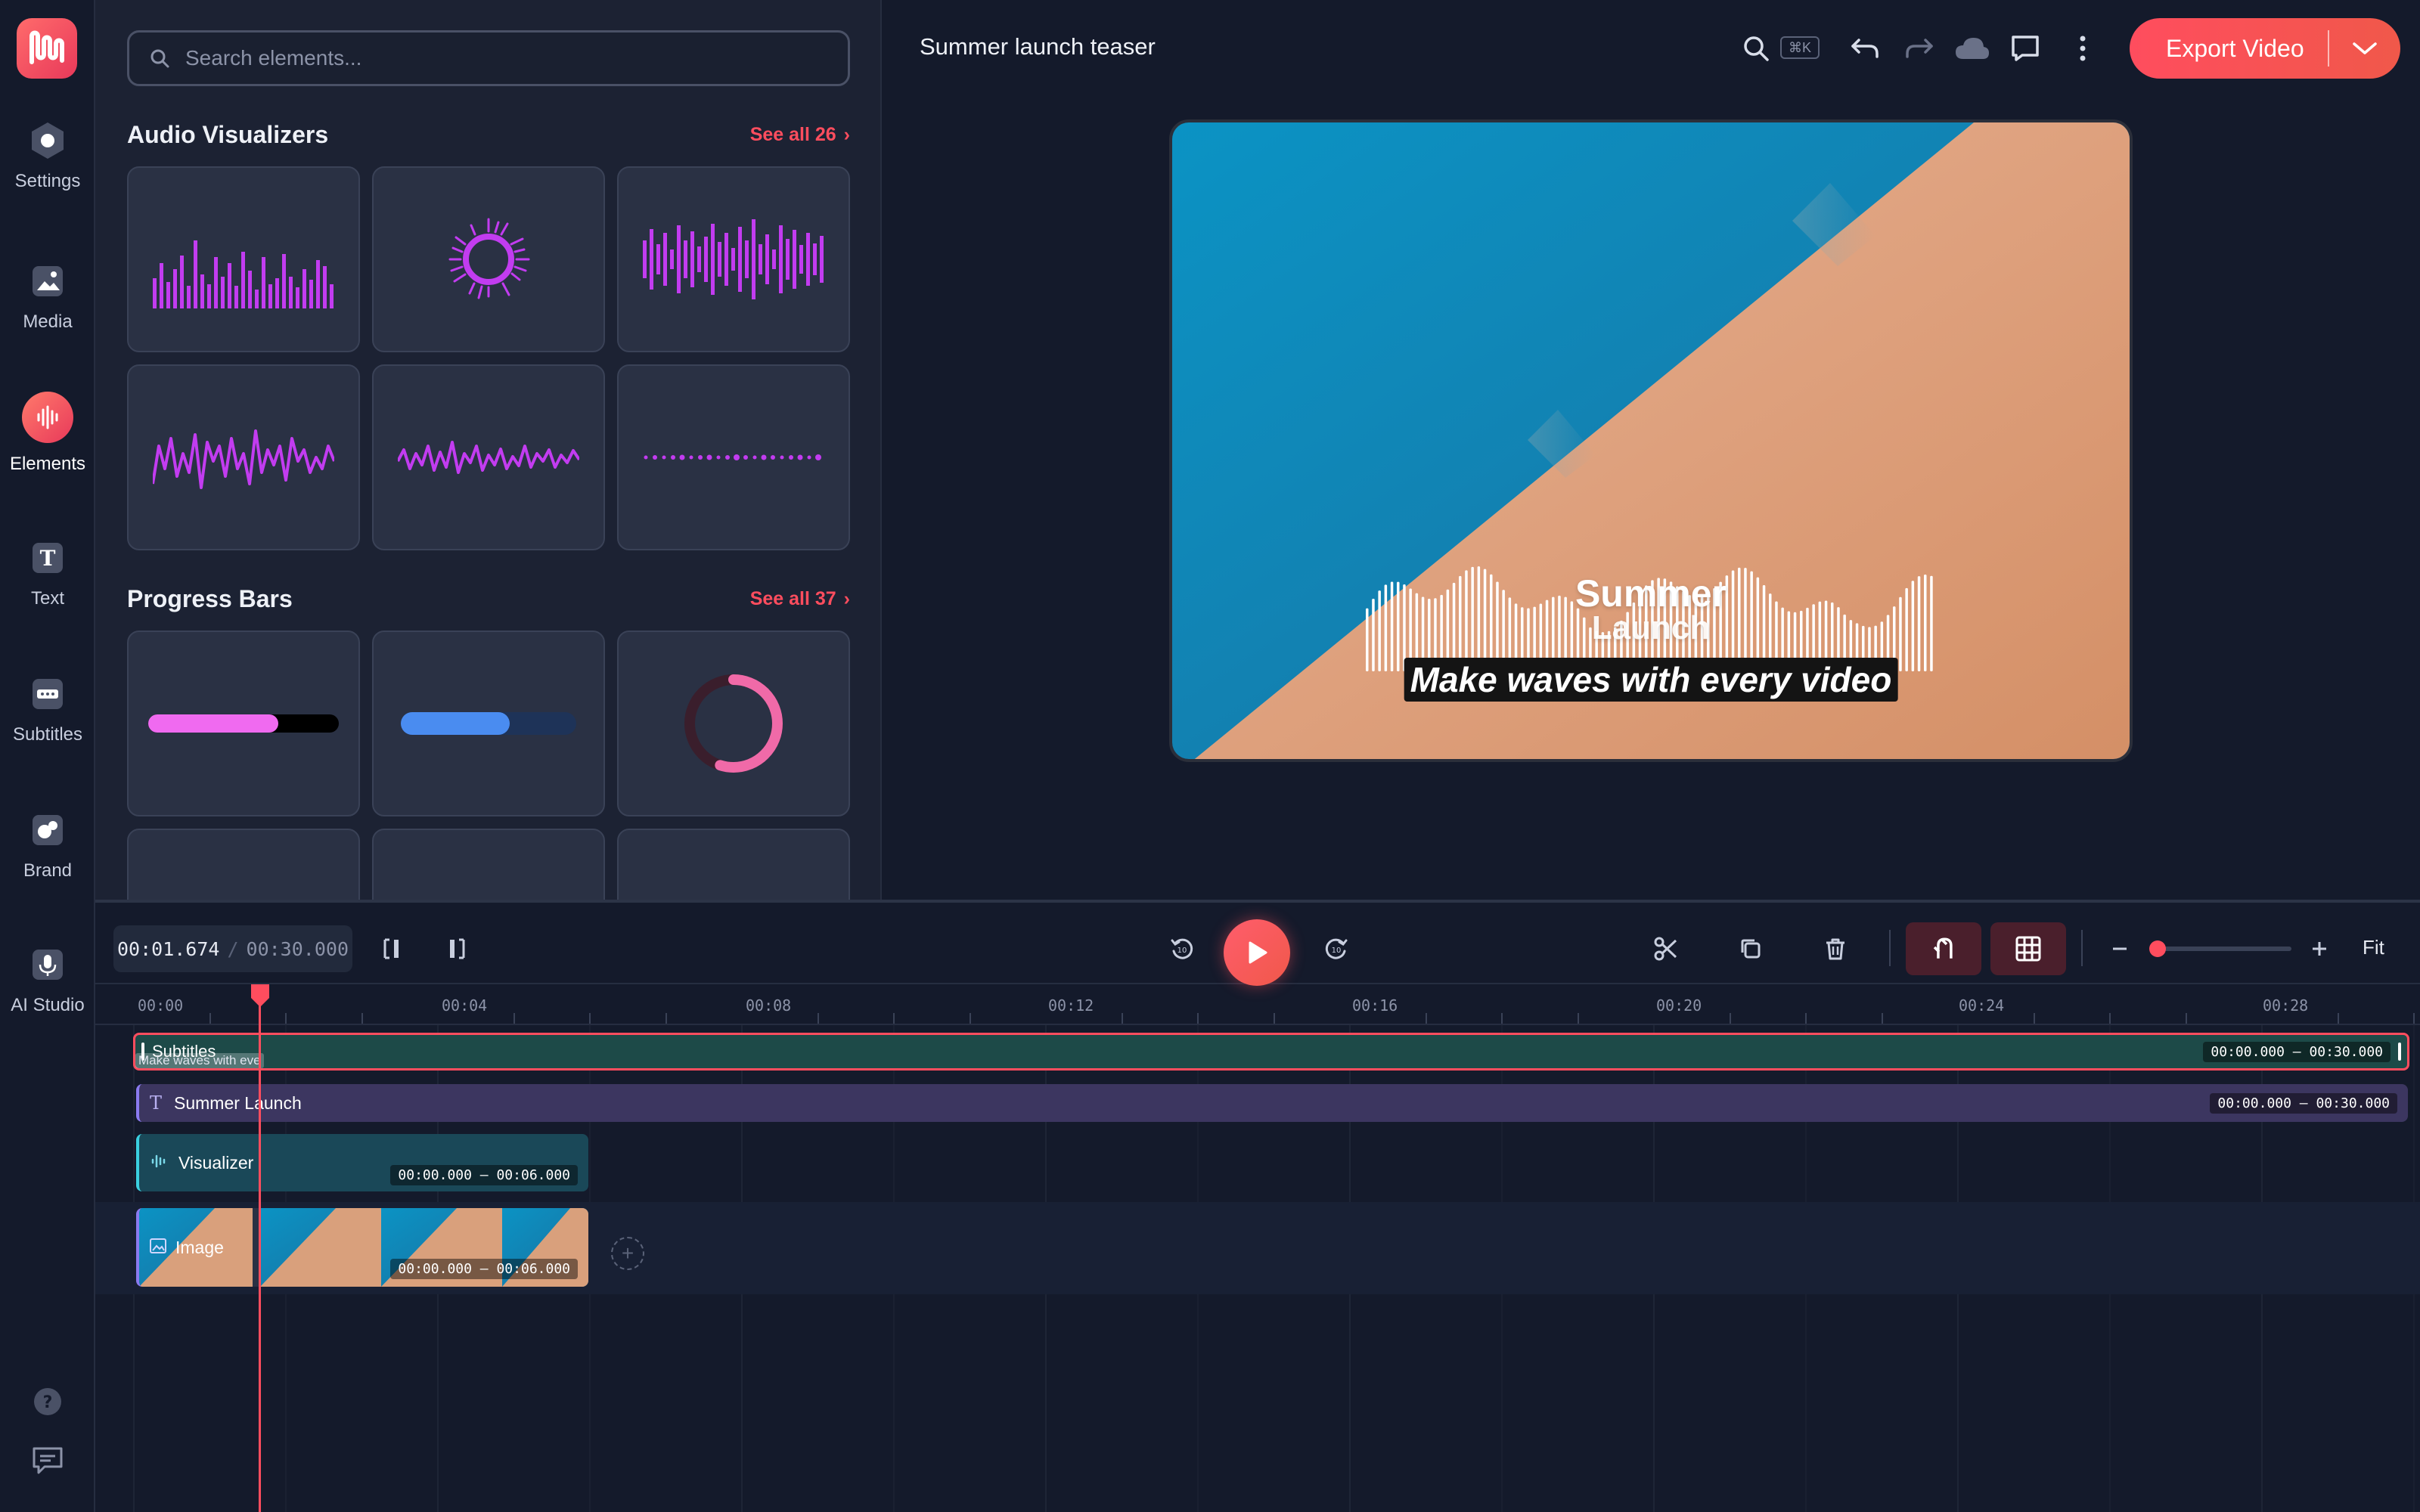 This screenshot has height=1512, width=2420. Describe the element at coordinates (2083, 48) in the screenshot. I see `more-options-icon` at that location.